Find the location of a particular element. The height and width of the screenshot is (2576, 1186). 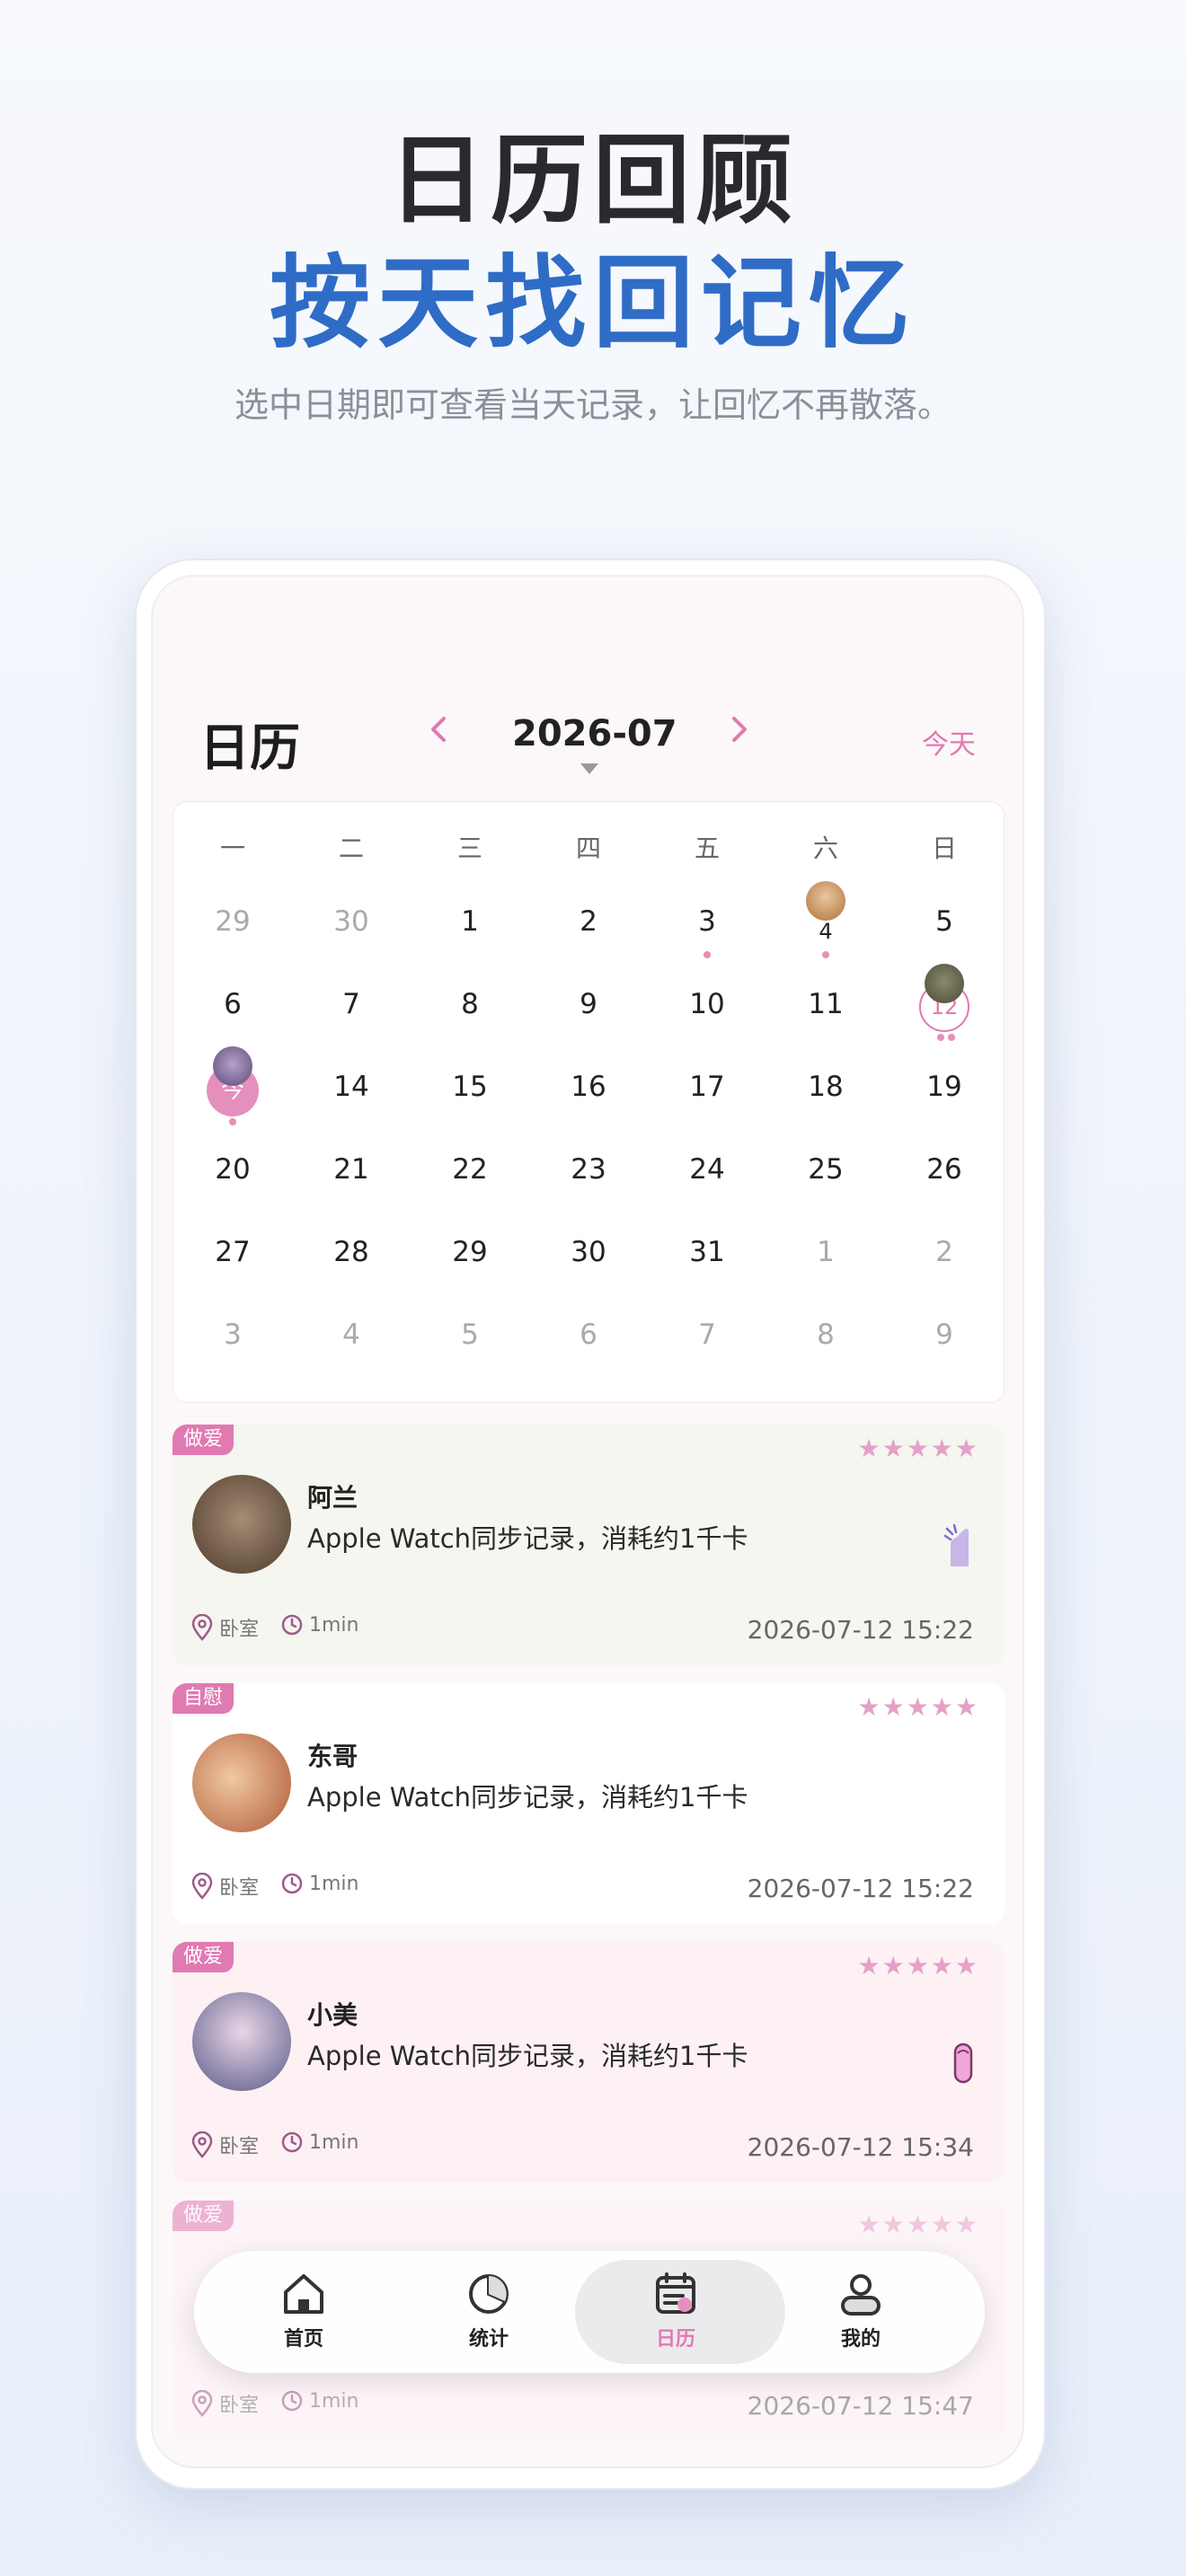

weekday-label: 五 is located at coordinates (707, 848).